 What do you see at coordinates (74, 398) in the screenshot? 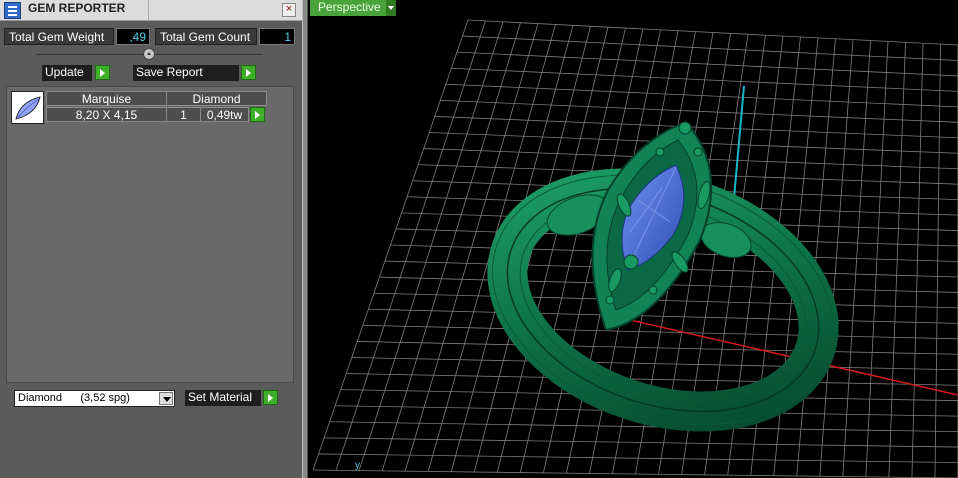
I see `material-dropdown-value: Diamond (3,52 spg)` at bounding box center [74, 398].